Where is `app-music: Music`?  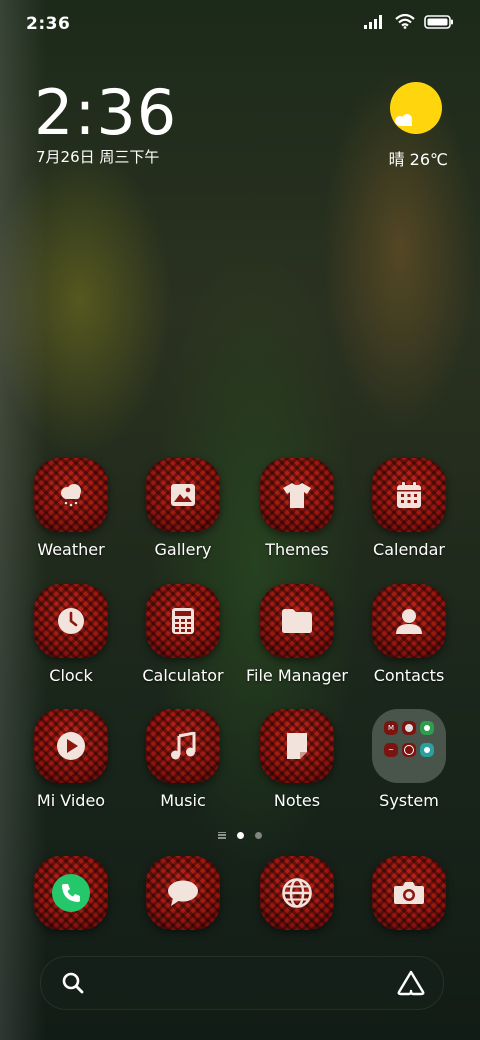
app-music: Music is located at coordinates (183, 759).